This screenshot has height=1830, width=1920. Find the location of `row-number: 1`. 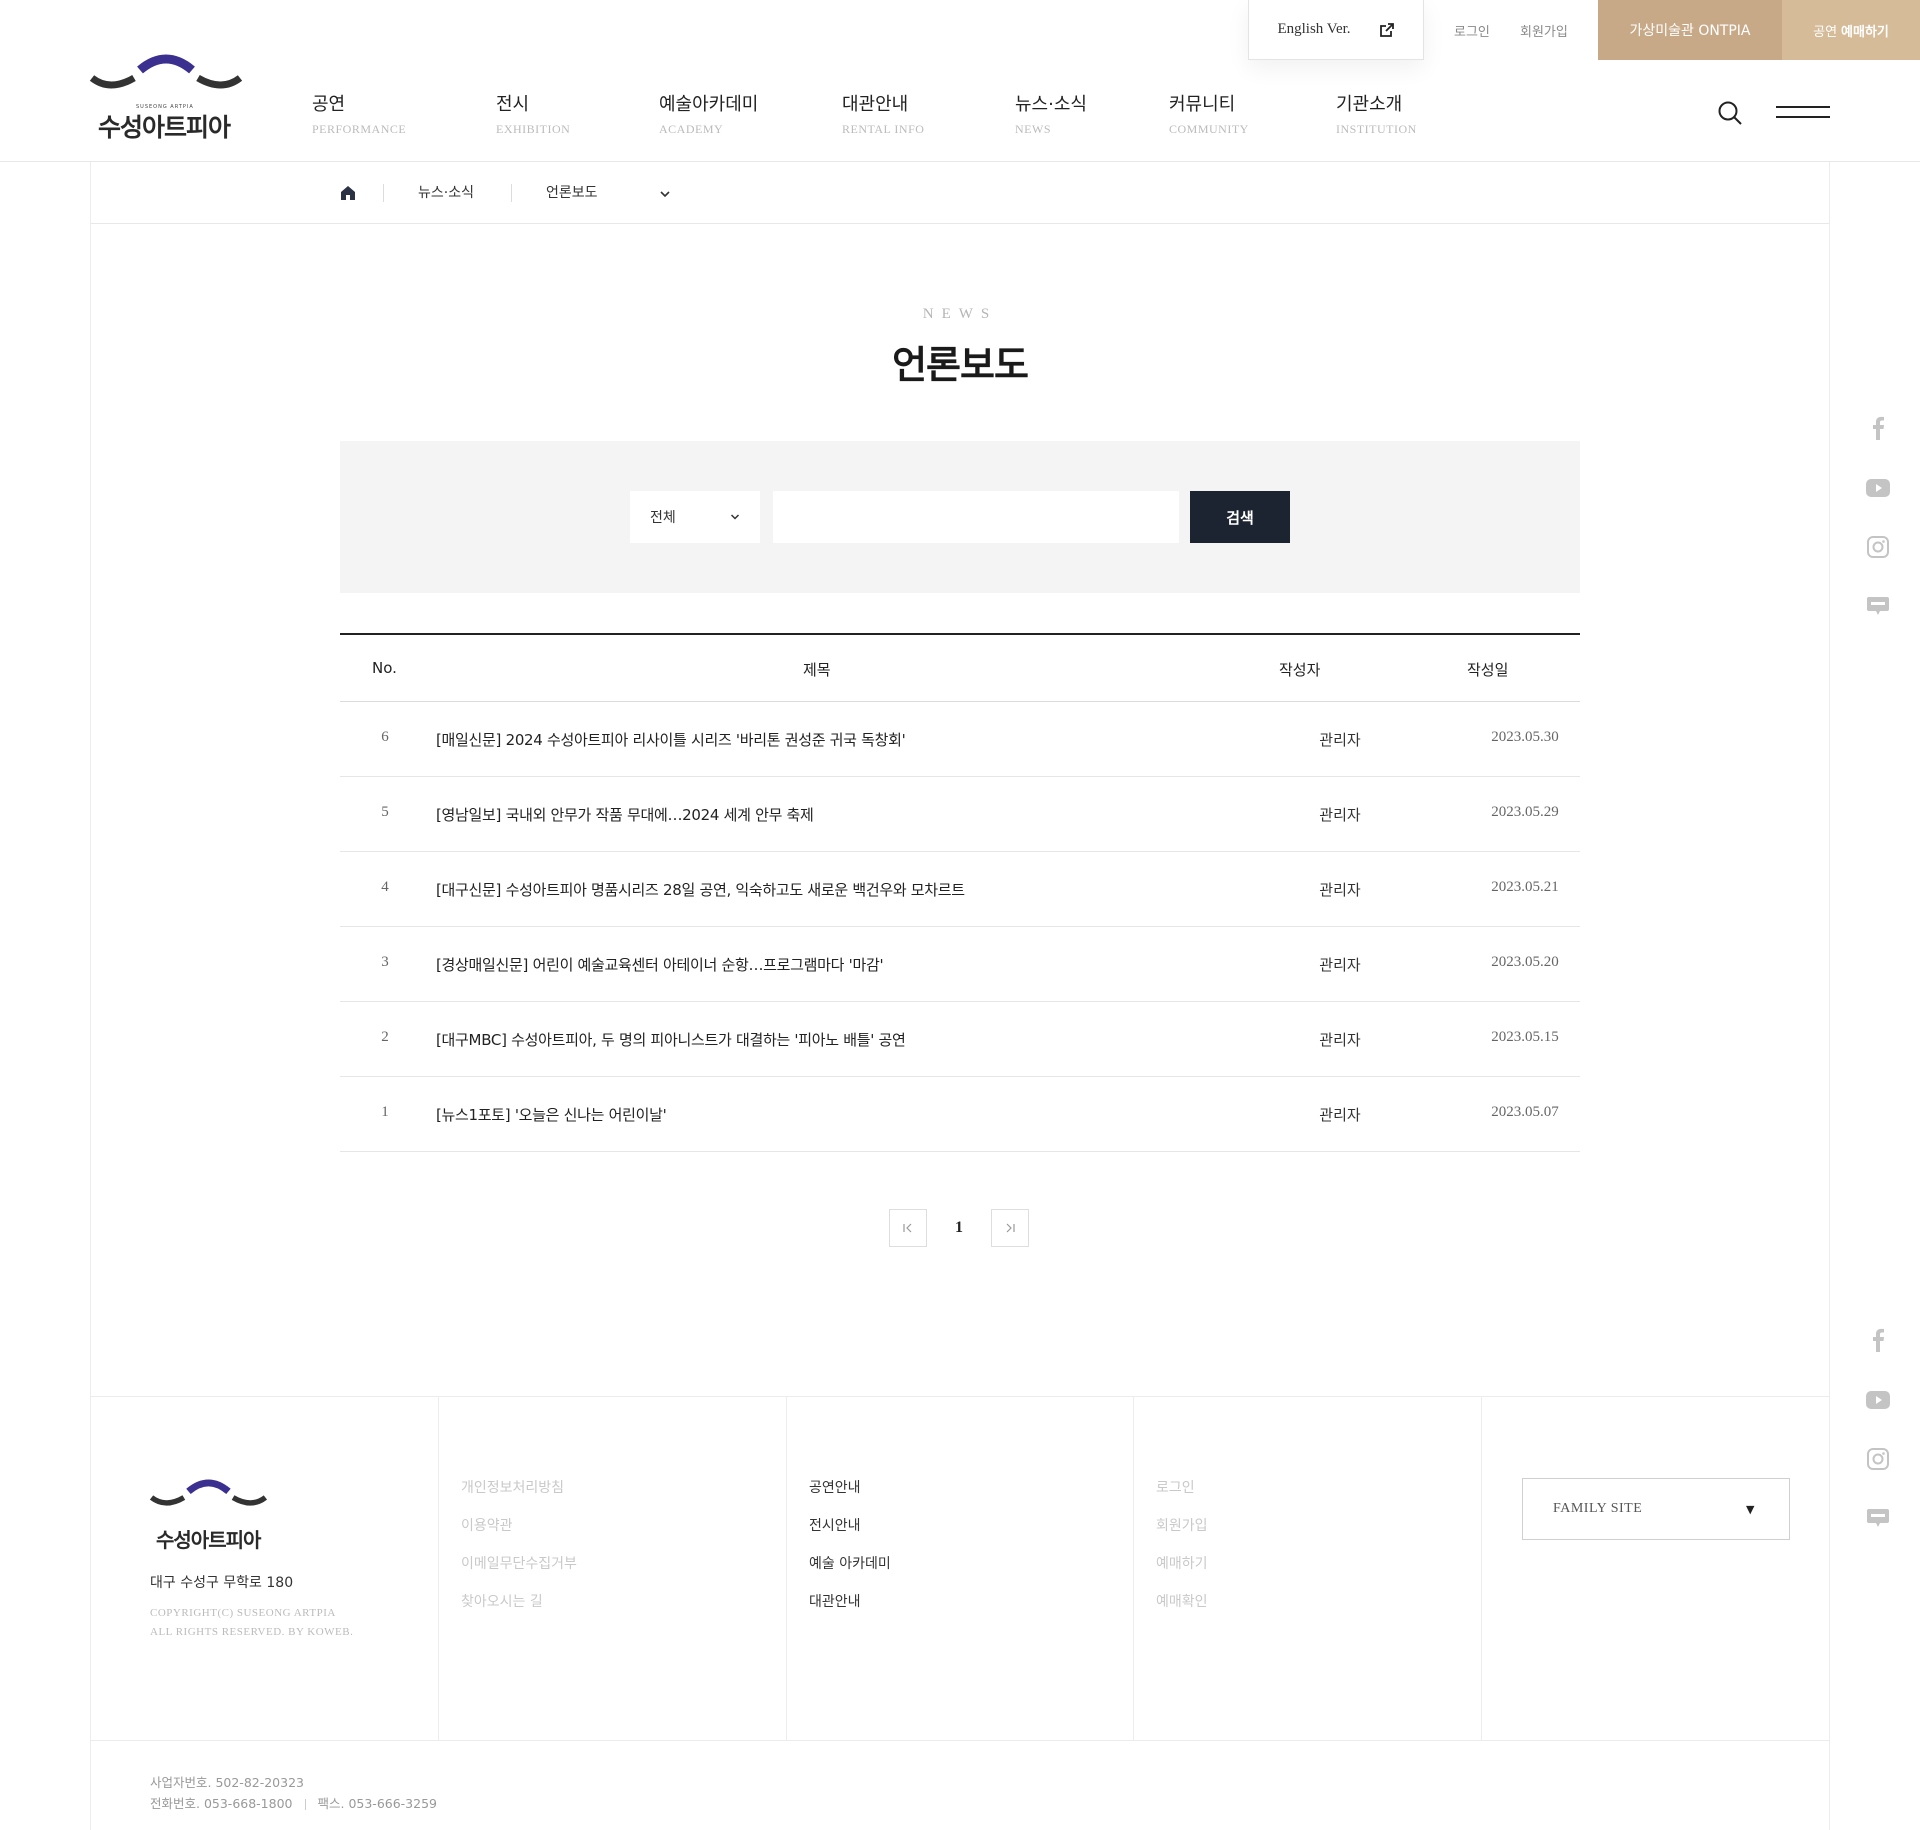

row-number: 1 is located at coordinates (385, 1112).